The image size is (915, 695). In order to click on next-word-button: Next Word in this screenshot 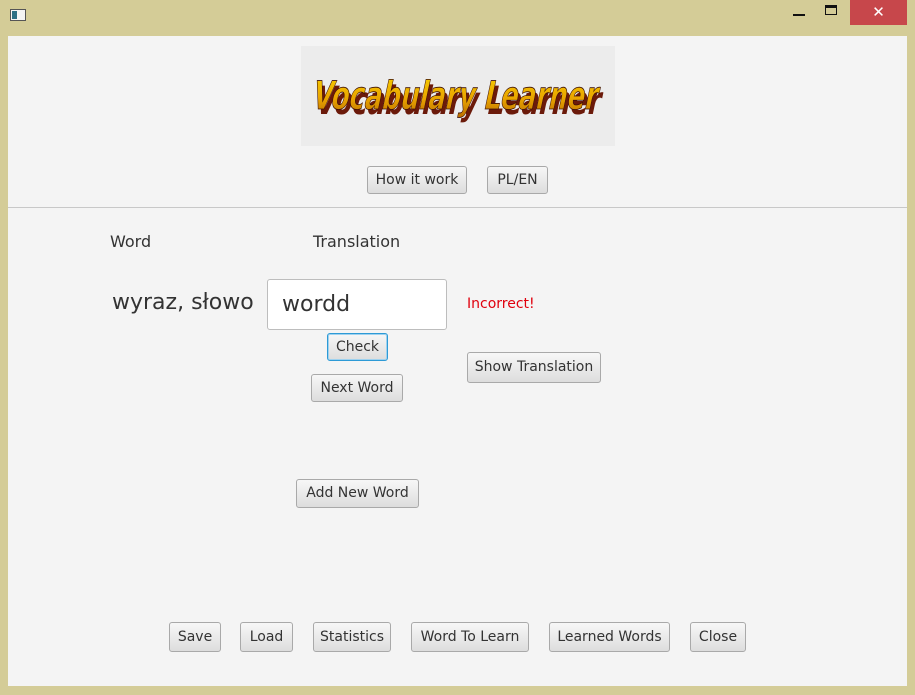, I will do `click(357, 388)`.